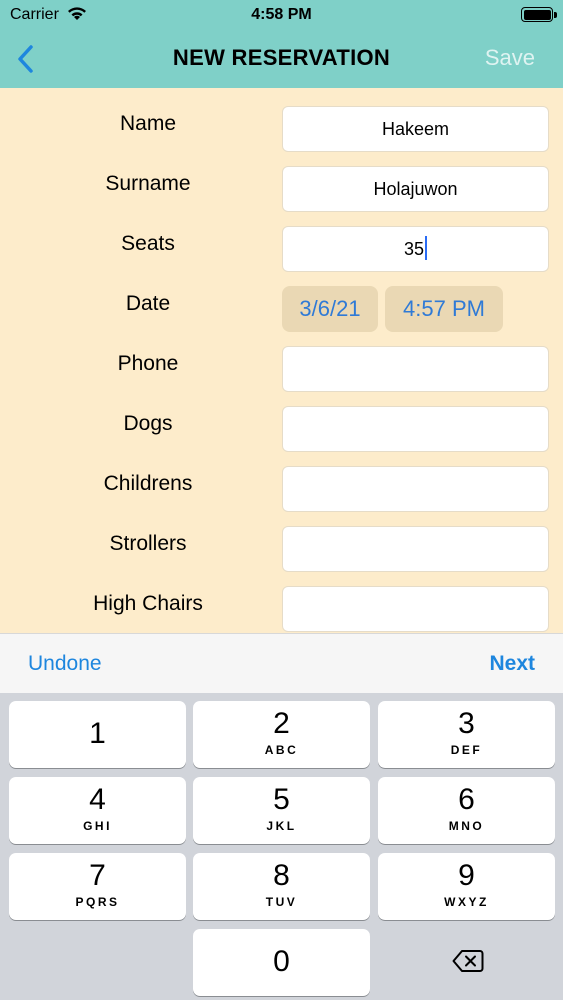 Image resolution: width=563 pixels, height=1000 pixels. I want to click on phone-field, so click(415, 369).